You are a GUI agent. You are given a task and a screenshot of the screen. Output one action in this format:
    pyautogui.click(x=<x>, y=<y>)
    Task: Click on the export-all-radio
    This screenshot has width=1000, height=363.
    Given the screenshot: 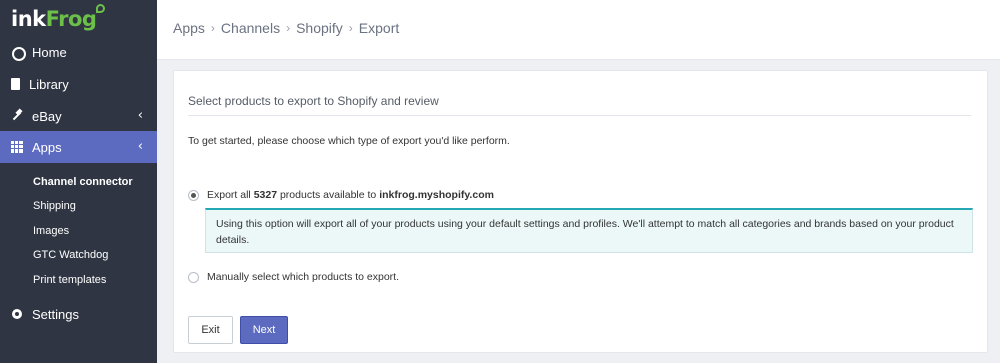 What is the action you would take?
    pyautogui.click(x=193, y=195)
    